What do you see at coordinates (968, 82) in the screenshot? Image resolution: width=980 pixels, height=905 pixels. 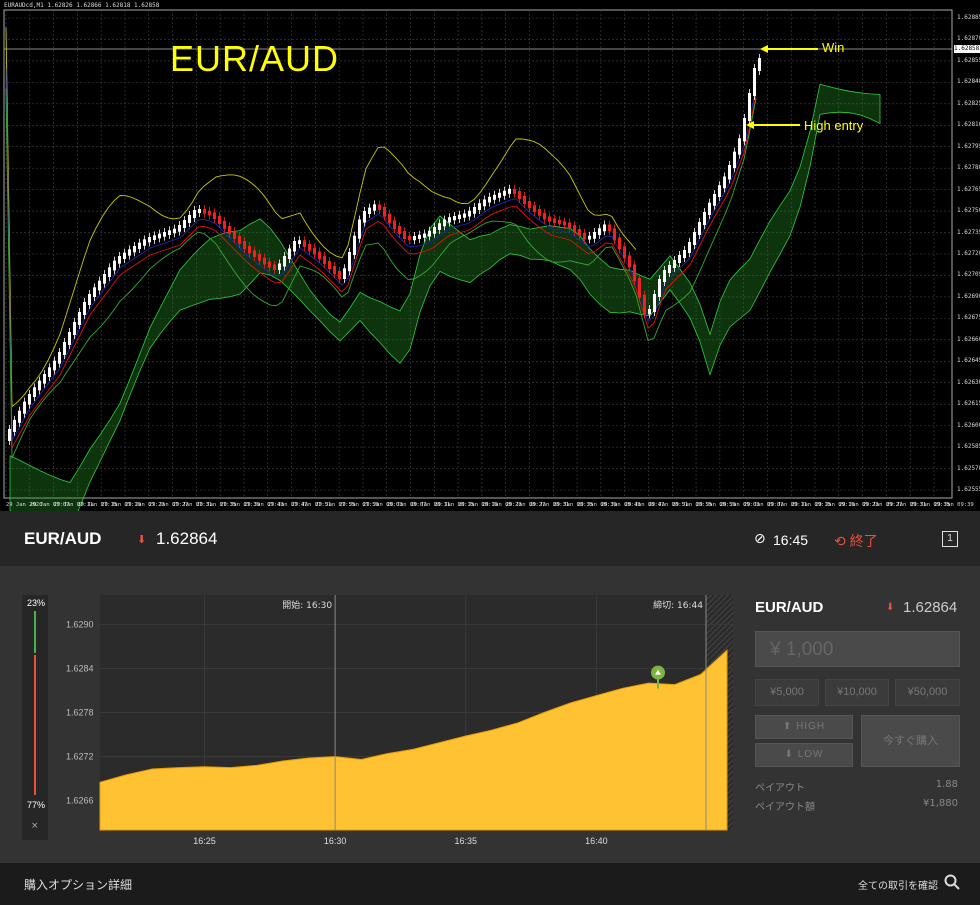 I see `mt4-y-tick: 1.62840` at bounding box center [968, 82].